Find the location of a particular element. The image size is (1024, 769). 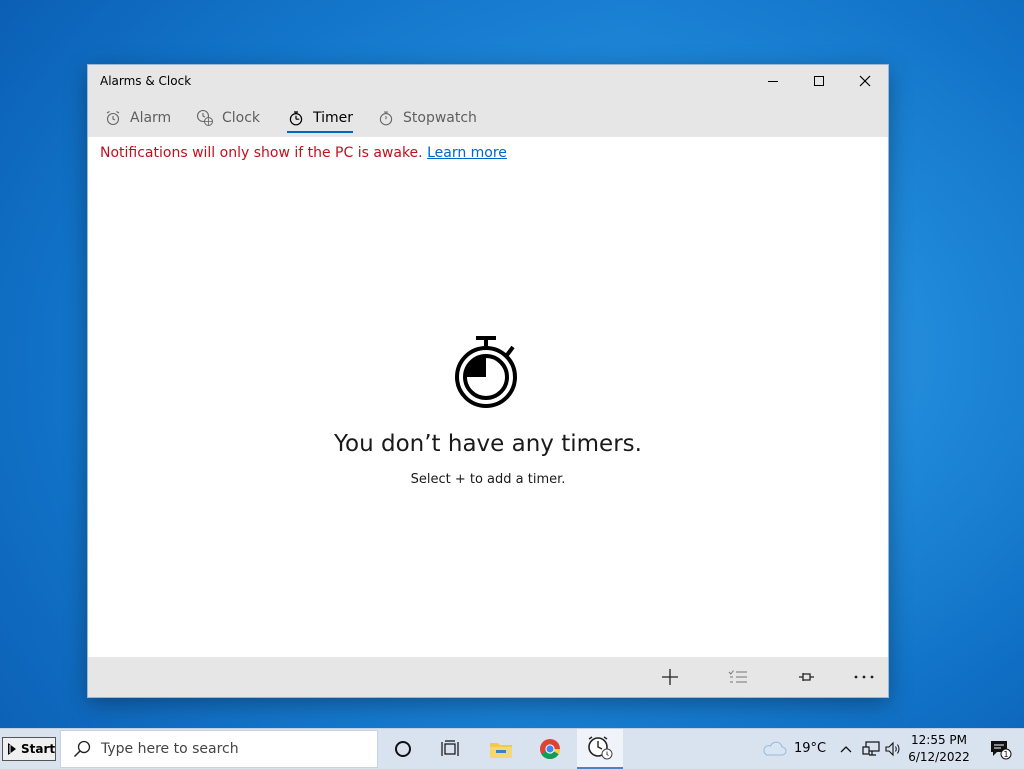

alarms-clock-app-icon is located at coordinates (600, 748).